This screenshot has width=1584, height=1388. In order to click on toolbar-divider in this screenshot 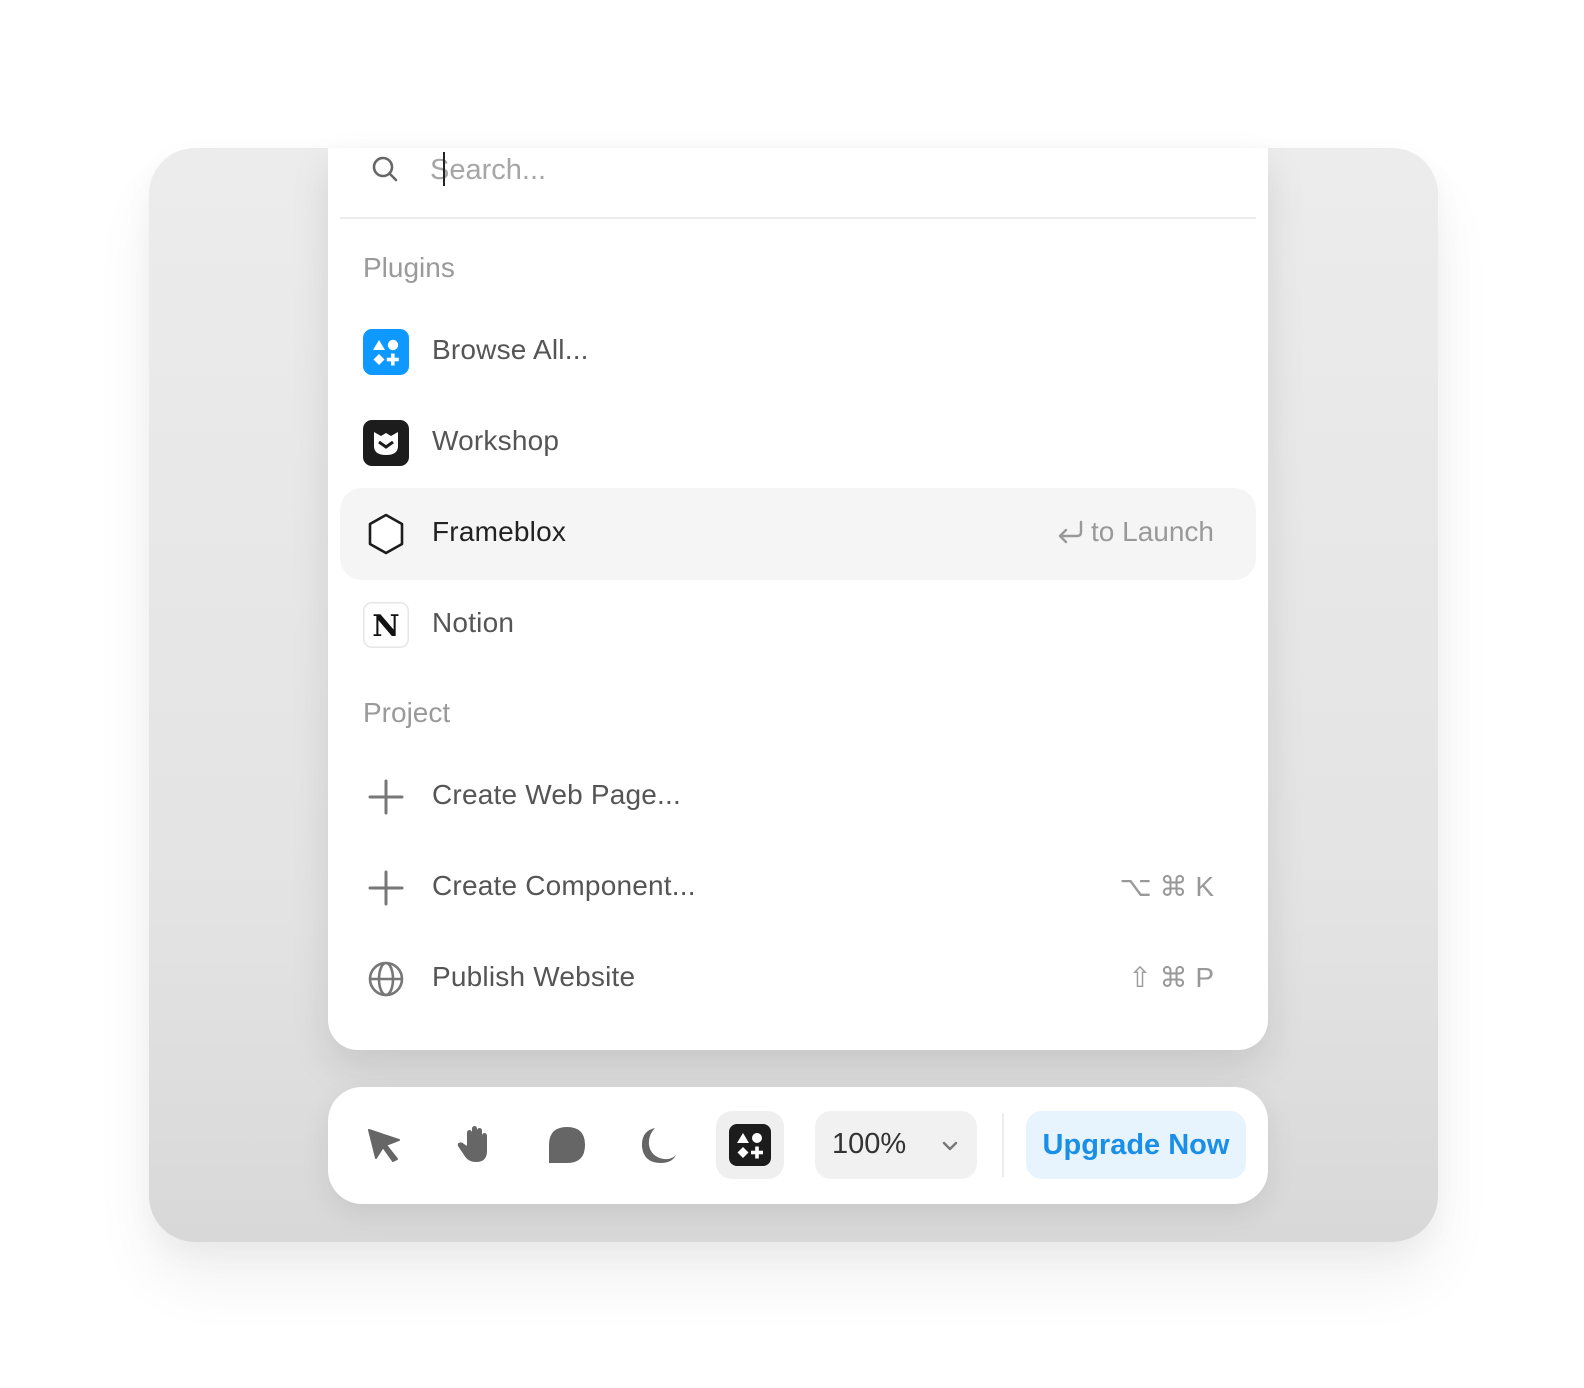, I will do `click(1003, 1145)`.